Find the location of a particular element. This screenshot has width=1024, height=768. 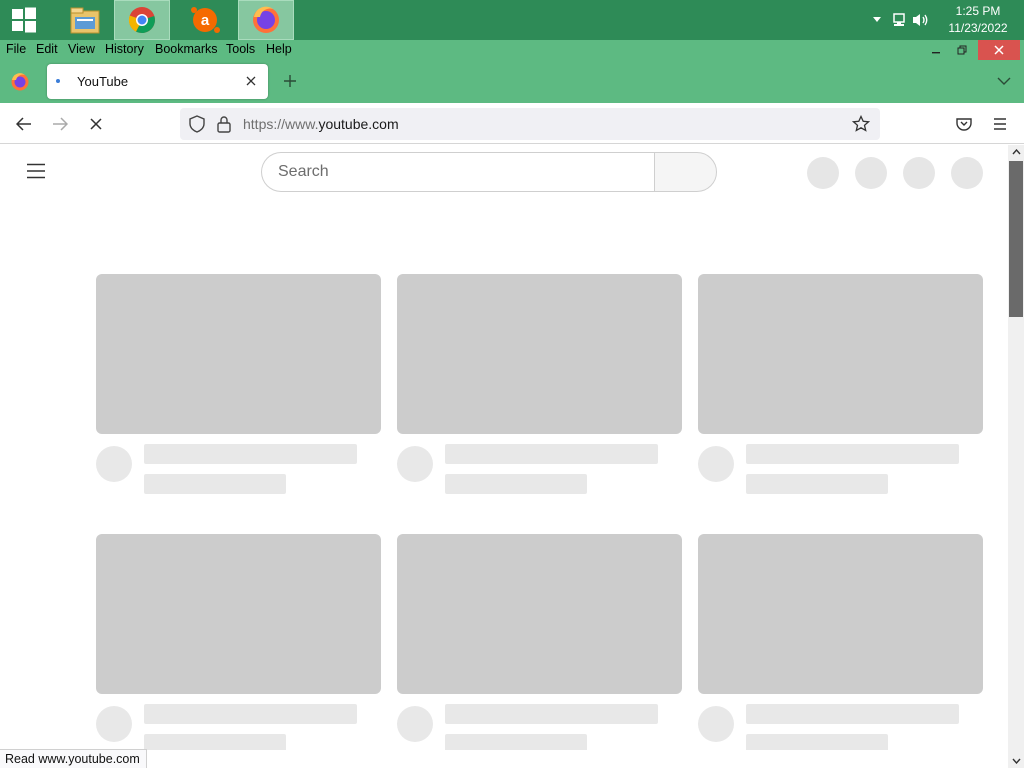

status-text: Read www.youtube.com is located at coordinates (73, 758).